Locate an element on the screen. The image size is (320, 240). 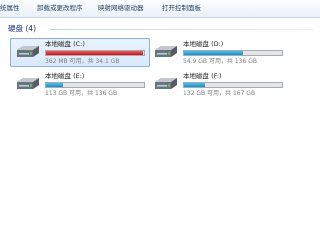
drive-free-space: 132 GB 可用，共 167 GB is located at coordinates (219, 93).